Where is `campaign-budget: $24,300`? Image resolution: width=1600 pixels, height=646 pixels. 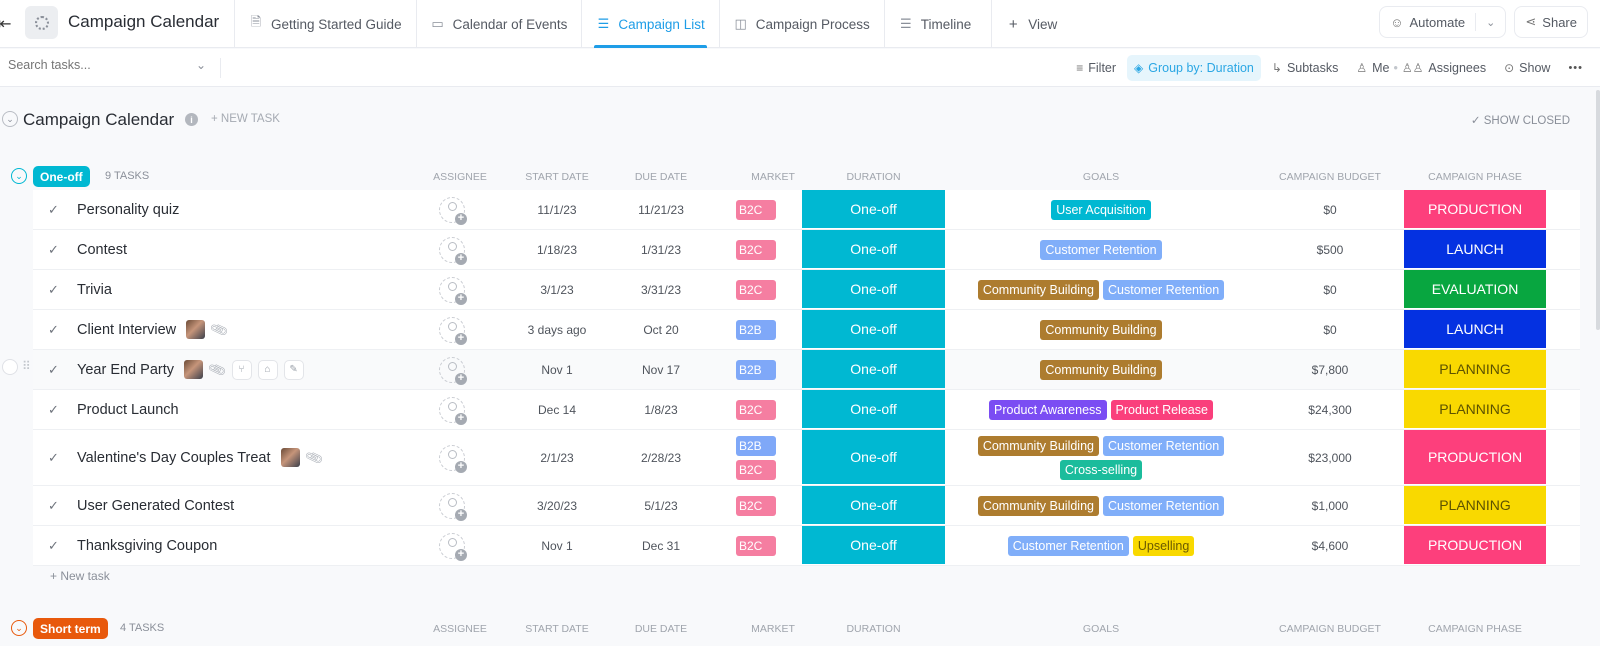 campaign-budget: $24,300 is located at coordinates (1330, 409).